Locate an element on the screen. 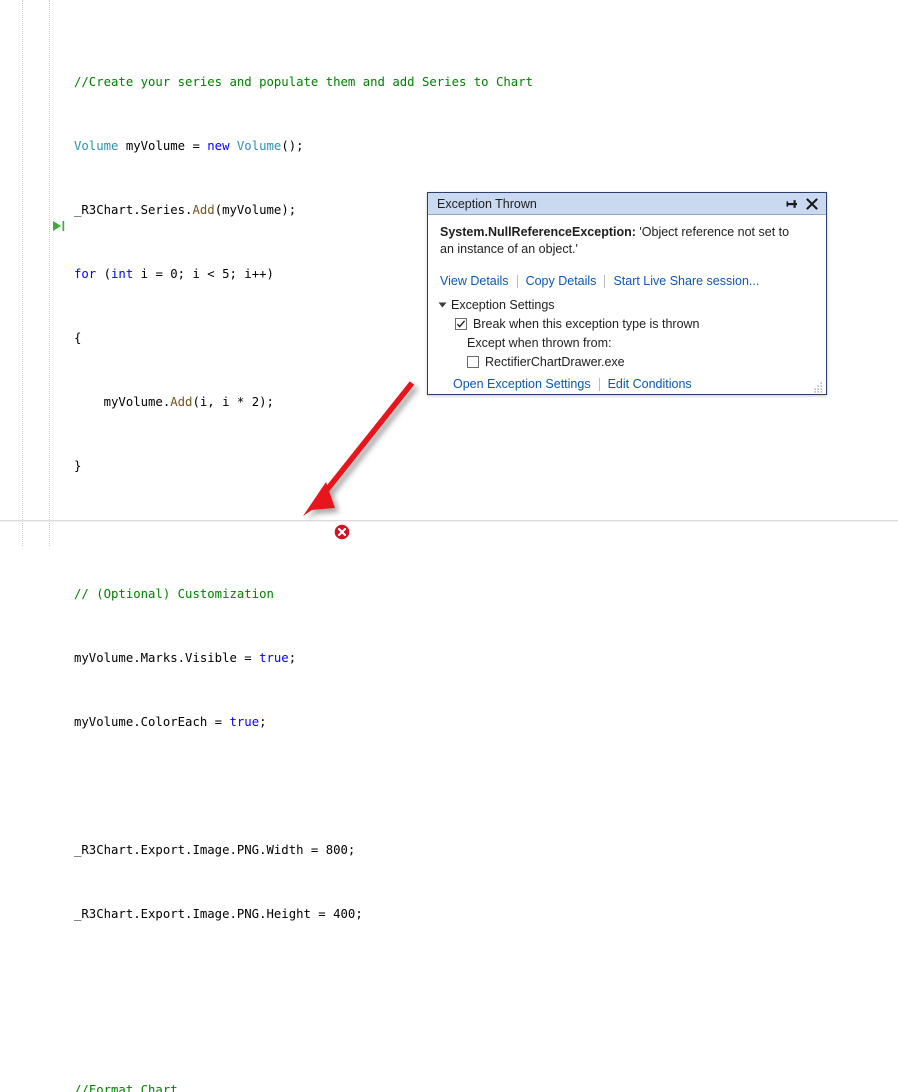  token-keyword: for is located at coordinates (85, 274).